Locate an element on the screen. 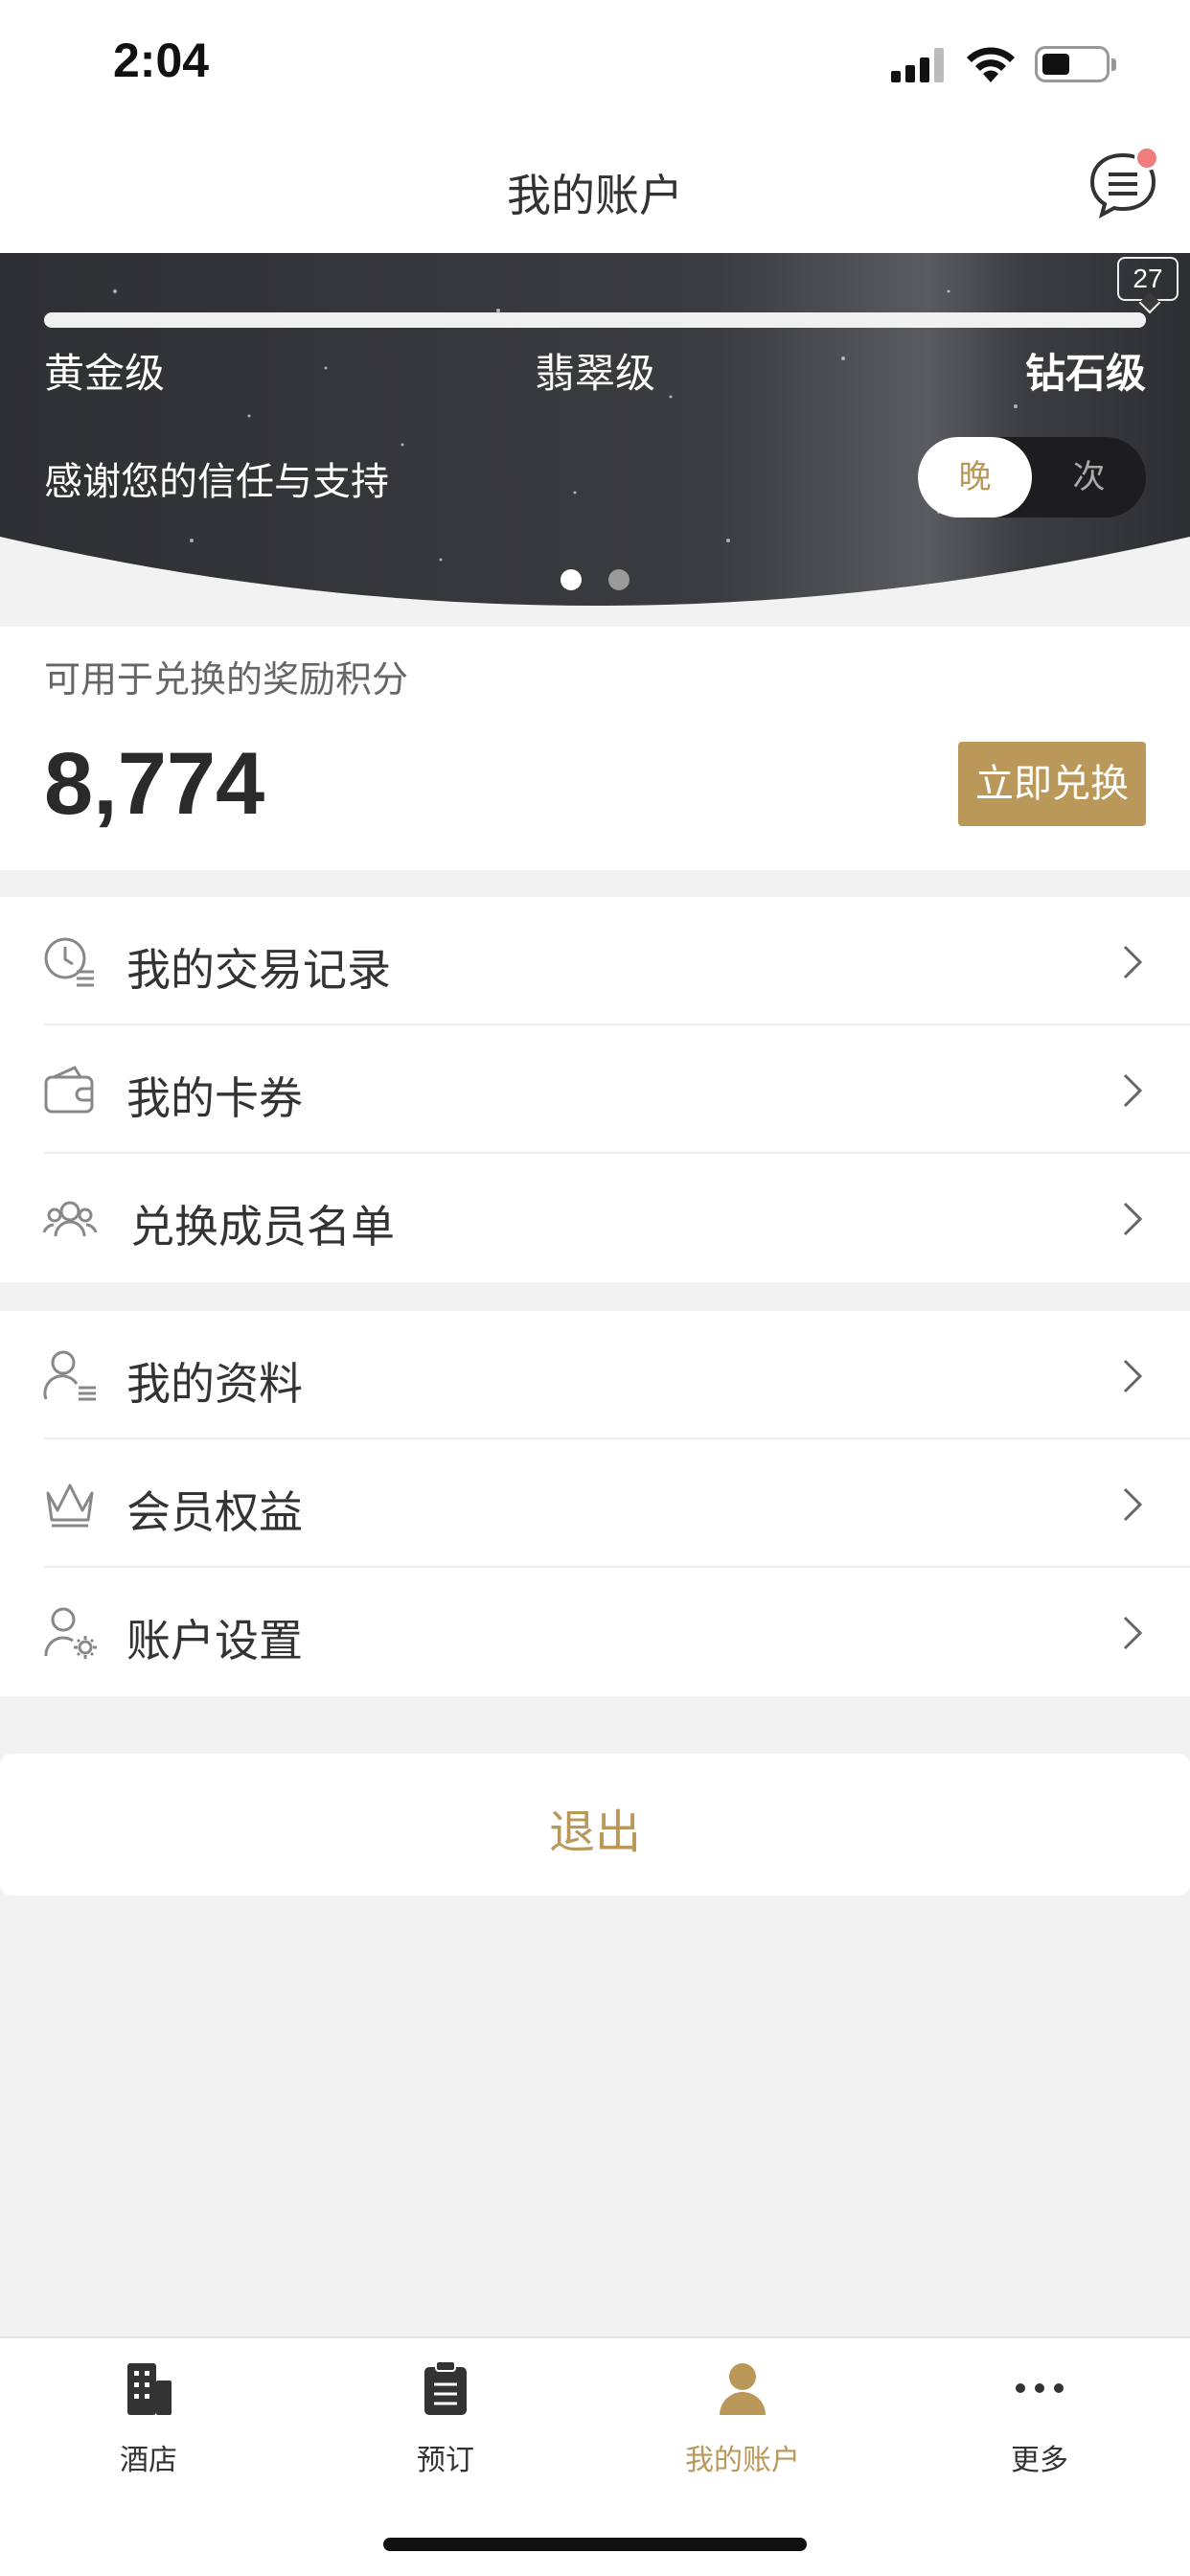 The image size is (1190, 2576). tab-label: 更多 is located at coordinates (1039, 2460).